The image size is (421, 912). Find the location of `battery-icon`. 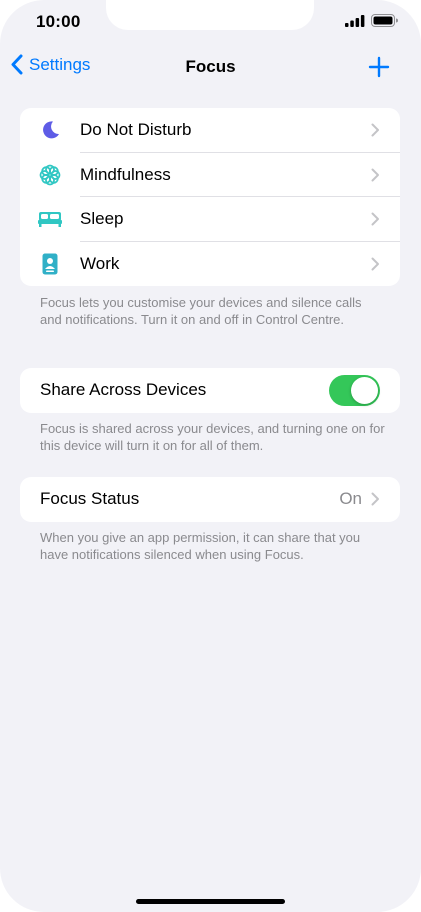

battery-icon is located at coordinates (384, 20).